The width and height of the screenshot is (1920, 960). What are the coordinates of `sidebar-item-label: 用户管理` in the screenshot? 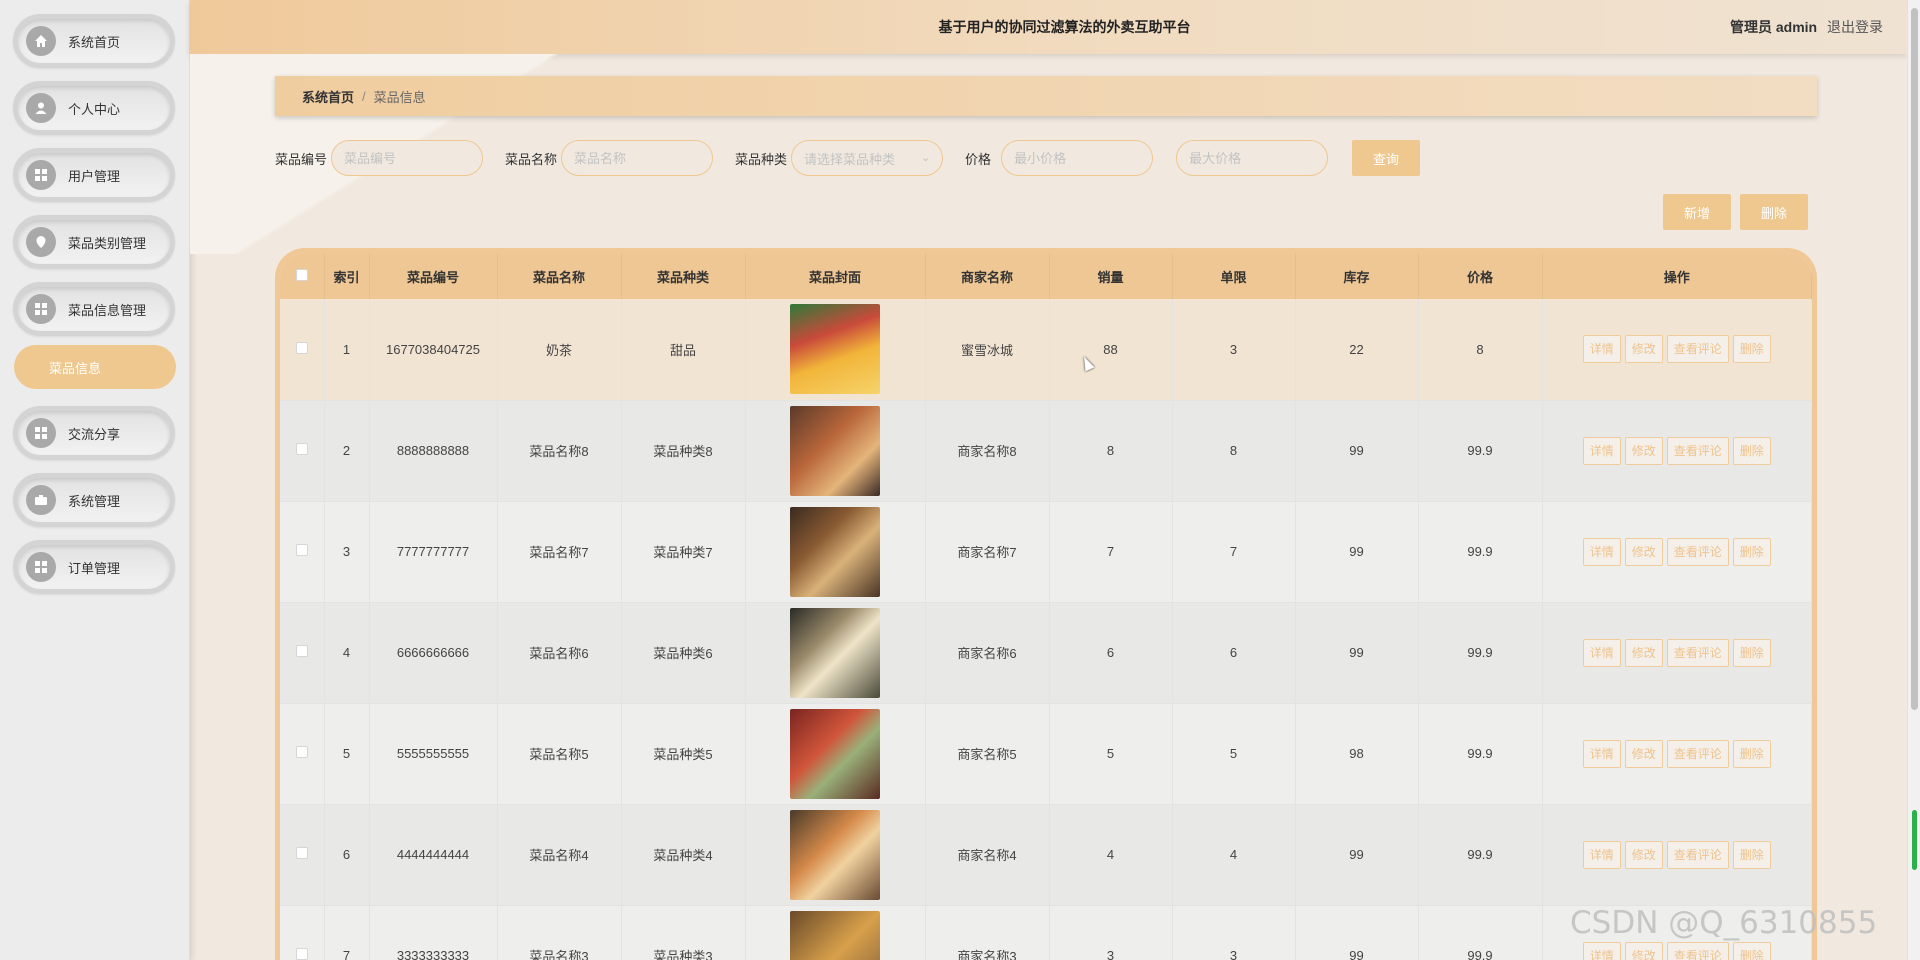 It's located at (94, 176).